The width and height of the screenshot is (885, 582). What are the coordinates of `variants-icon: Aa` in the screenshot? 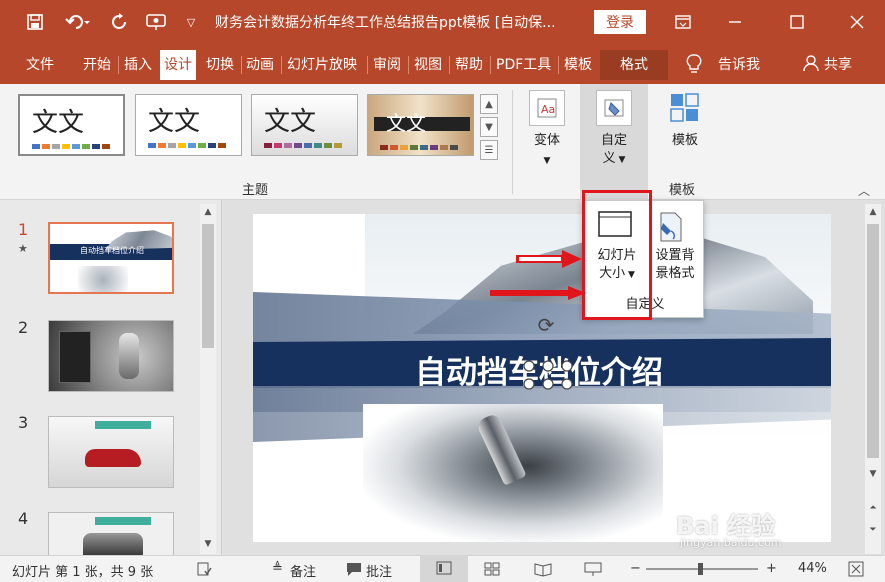 It's located at (547, 108).